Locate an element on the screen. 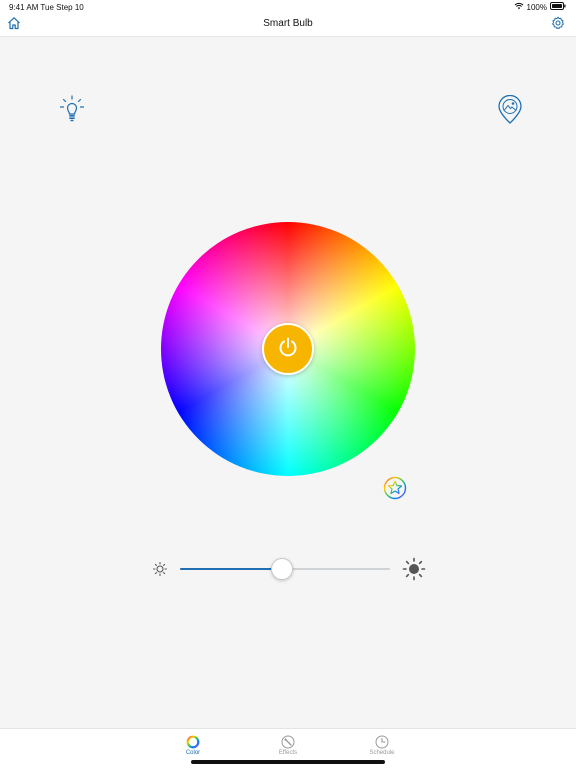 The height and width of the screenshot is (769, 576). navigation-bar: Smart Bulb is located at coordinates (288, 25).